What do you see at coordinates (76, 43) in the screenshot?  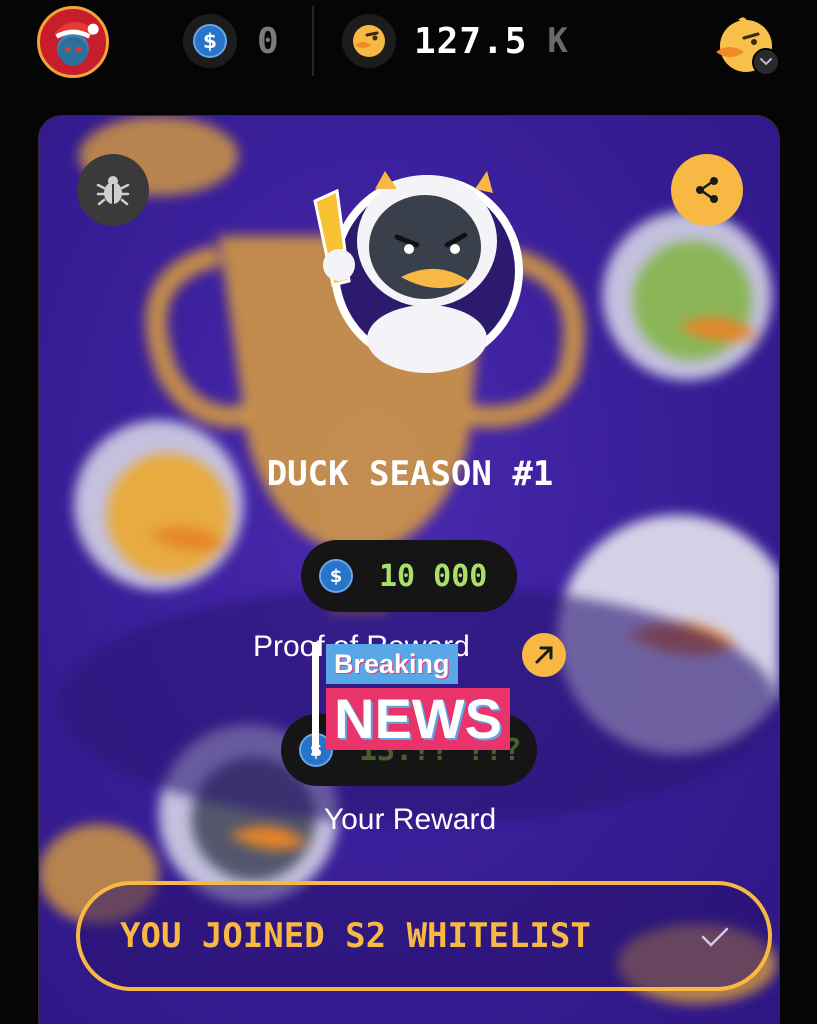 I see `avatar-icon` at bounding box center [76, 43].